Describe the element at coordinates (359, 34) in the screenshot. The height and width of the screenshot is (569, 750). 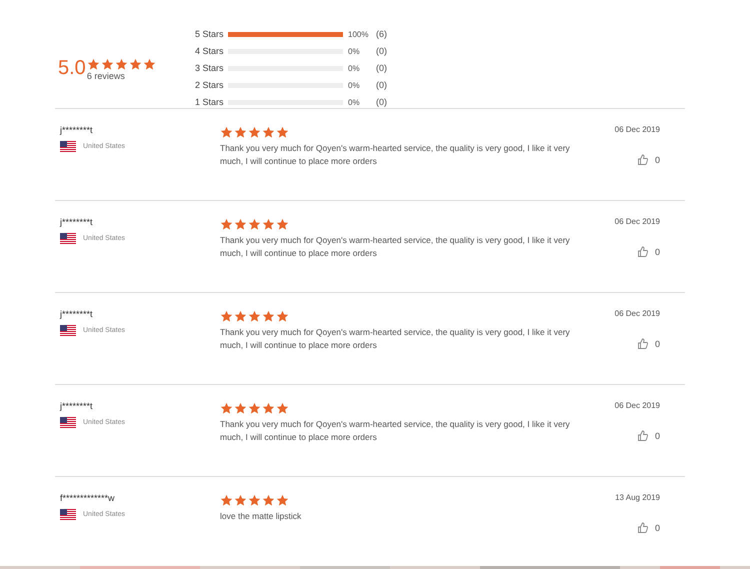
I see `percent-label: 100%` at that location.